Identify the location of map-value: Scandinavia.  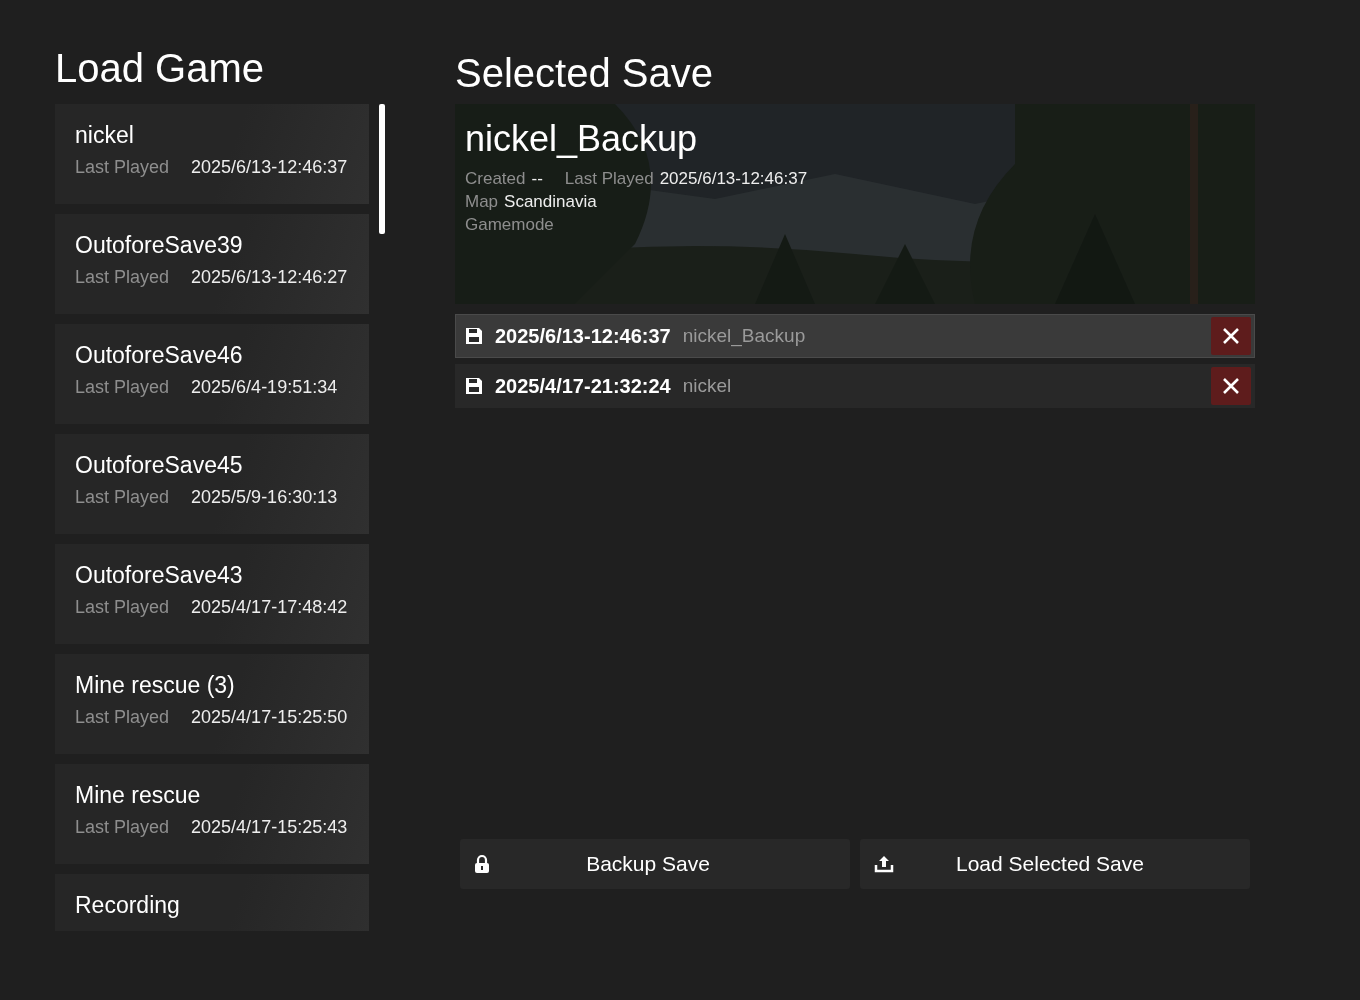
(550, 202).